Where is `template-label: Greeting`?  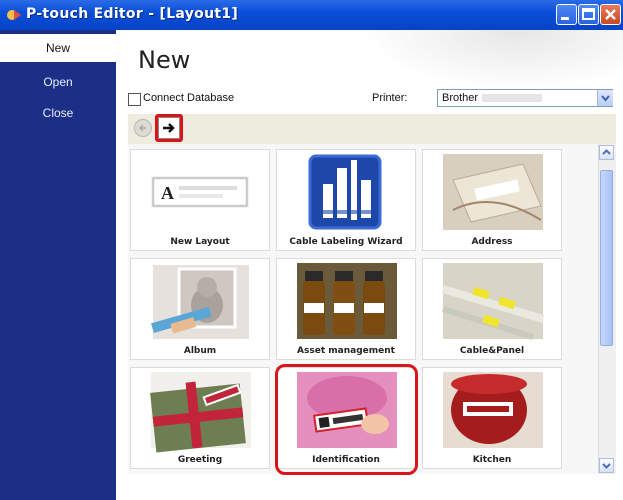
template-label: Greeting is located at coordinates (200, 460).